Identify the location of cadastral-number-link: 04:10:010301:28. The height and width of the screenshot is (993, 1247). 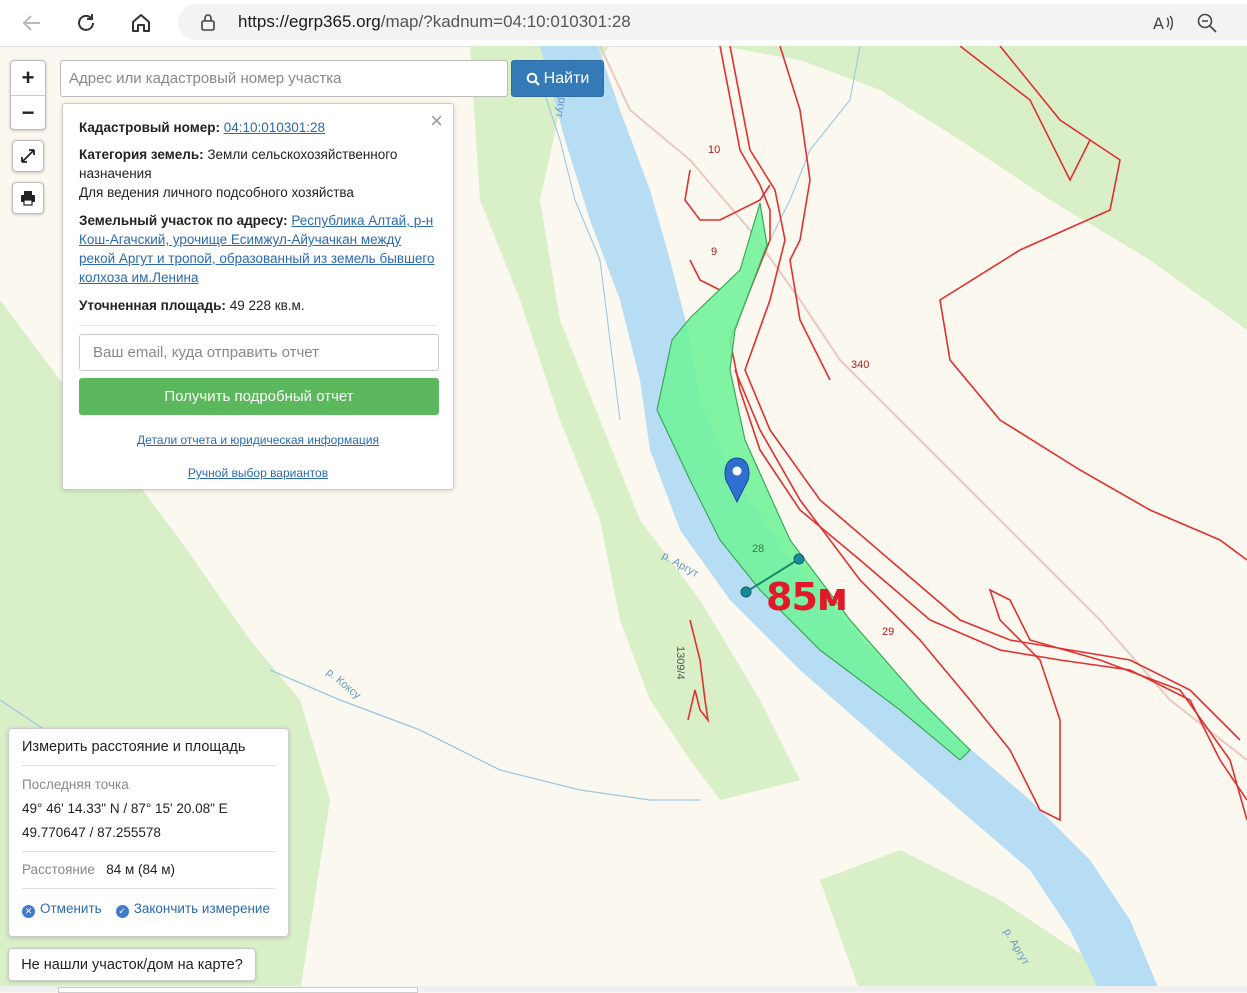
(274, 127).